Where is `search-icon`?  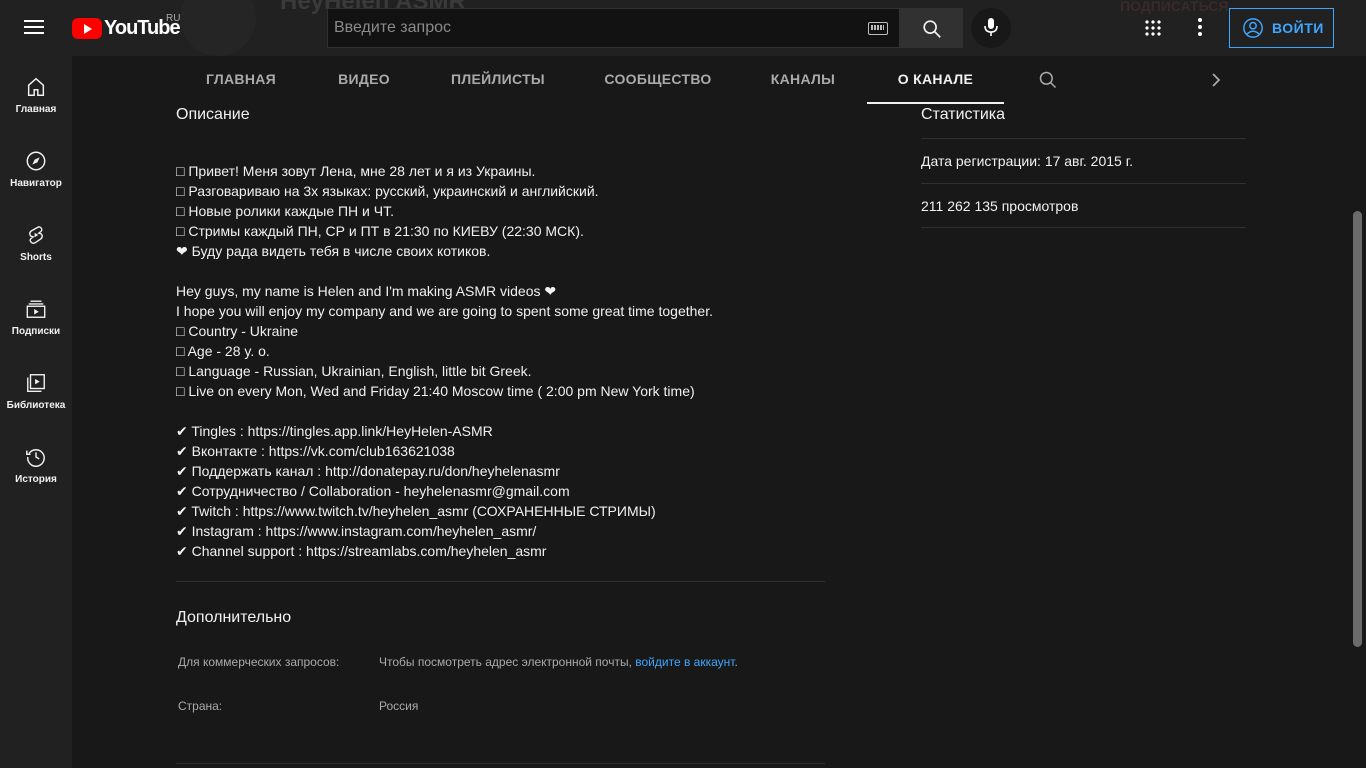 search-icon is located at coordinates (932, 29).